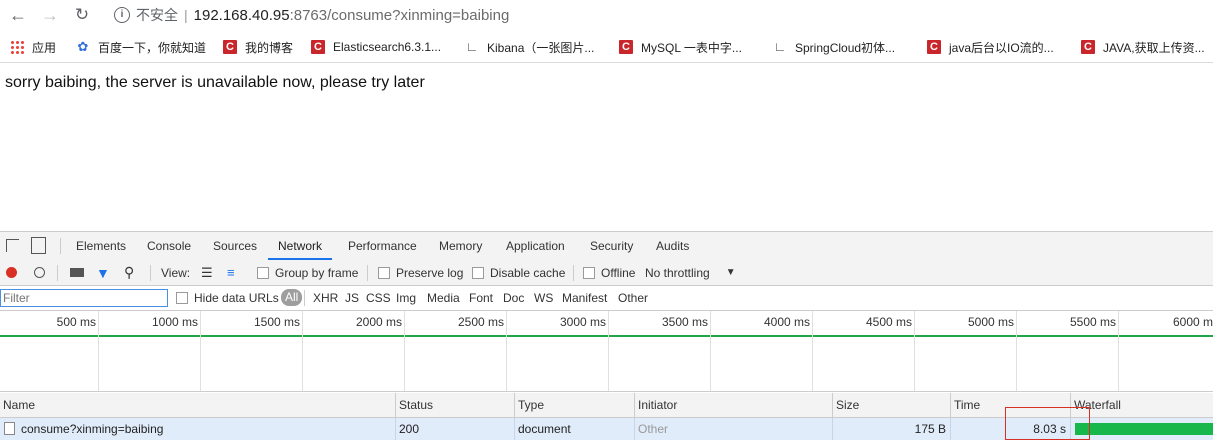 The width and height of the screenshot is (1213, 444). I want to click on type-filter-css: CSS, so click(378, 298).